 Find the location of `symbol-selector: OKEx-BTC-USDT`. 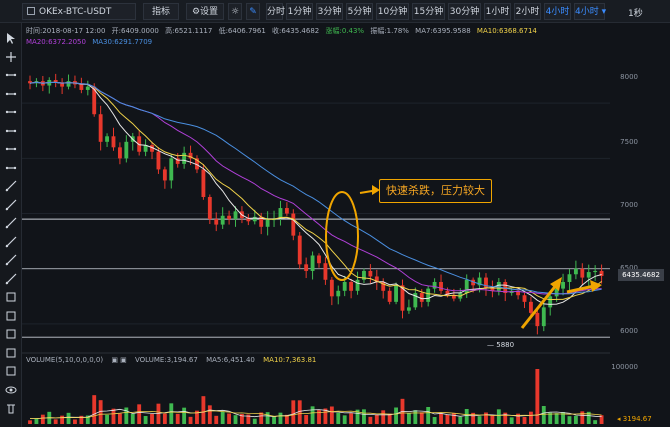

symbol-selector: OKEx-BTC-USDT is located at coordinates (79, 11).